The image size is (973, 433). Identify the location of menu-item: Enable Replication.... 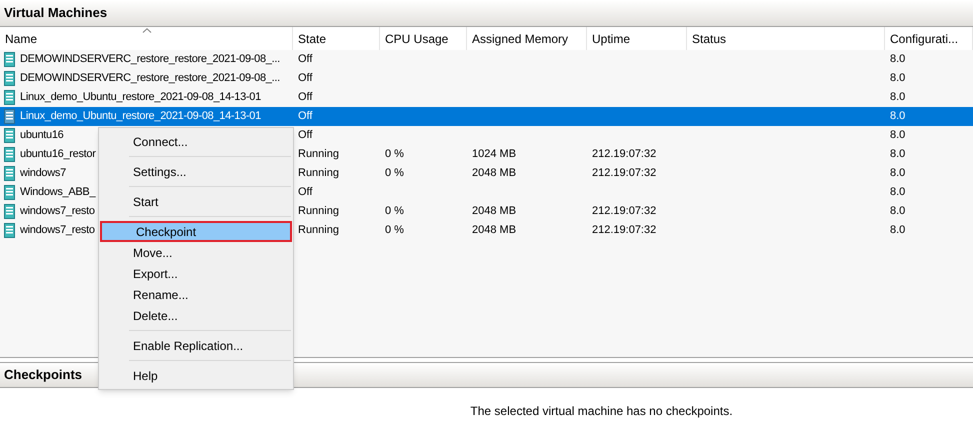
(196, 345).